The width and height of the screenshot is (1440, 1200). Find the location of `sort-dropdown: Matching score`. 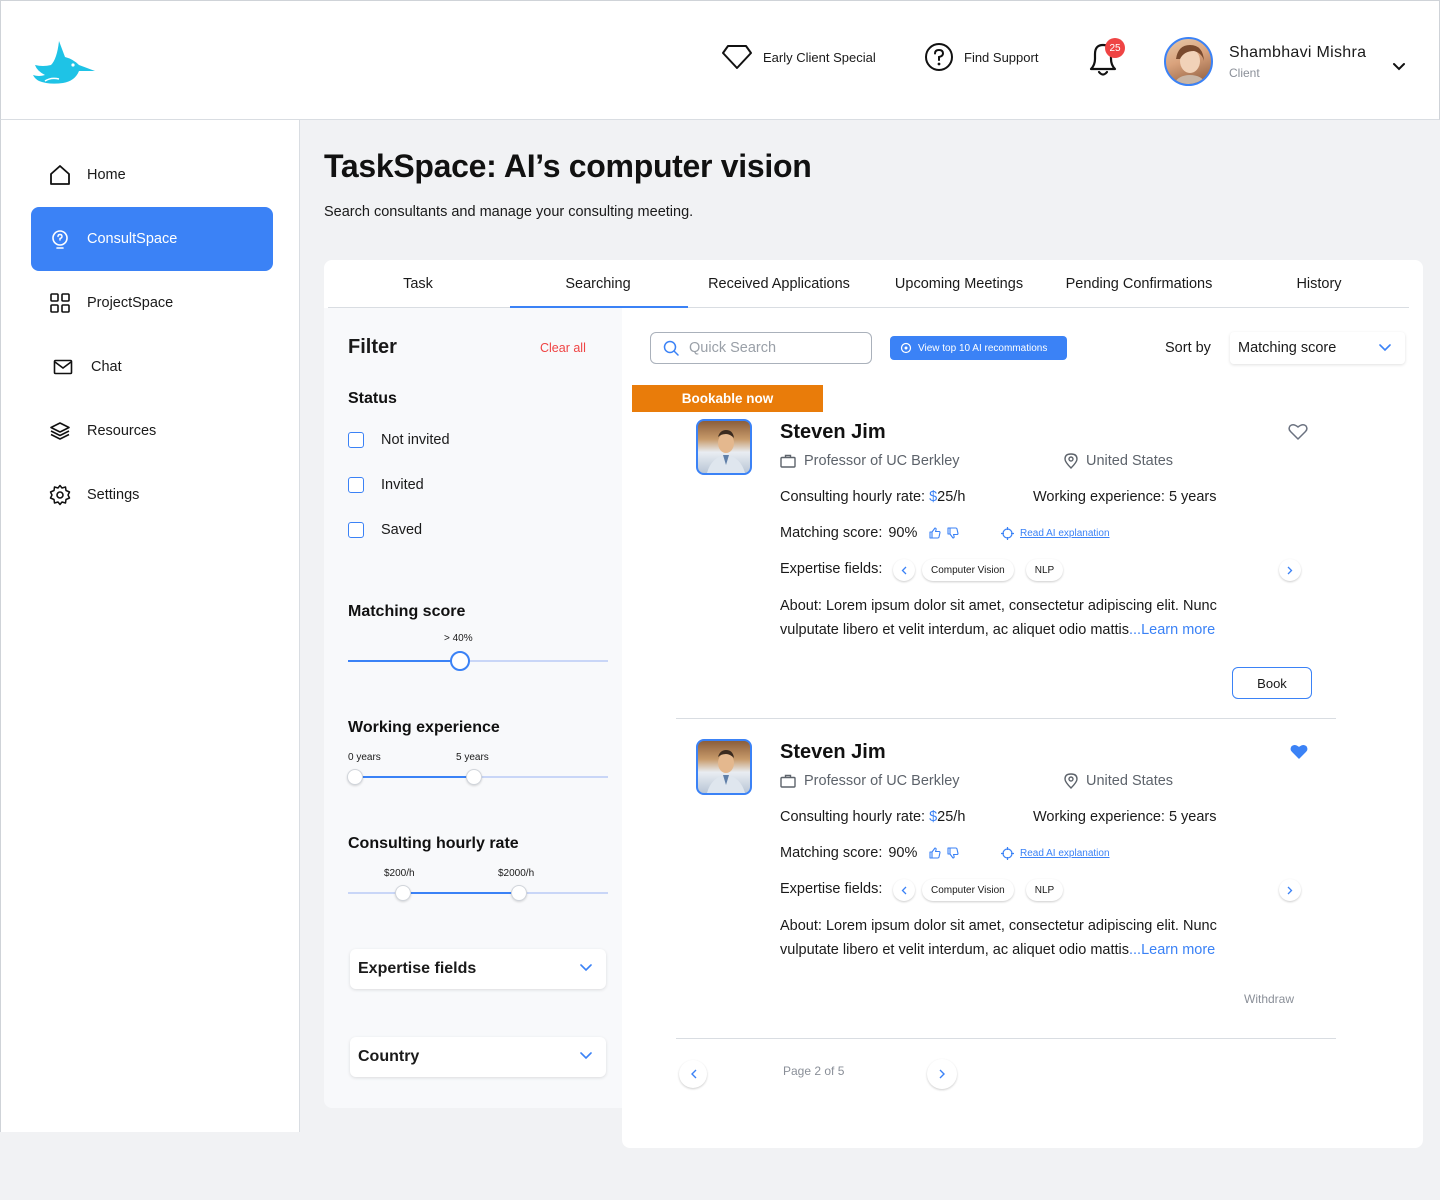

sort-dropdown: Matching score is located at coordinates (1317, 348).